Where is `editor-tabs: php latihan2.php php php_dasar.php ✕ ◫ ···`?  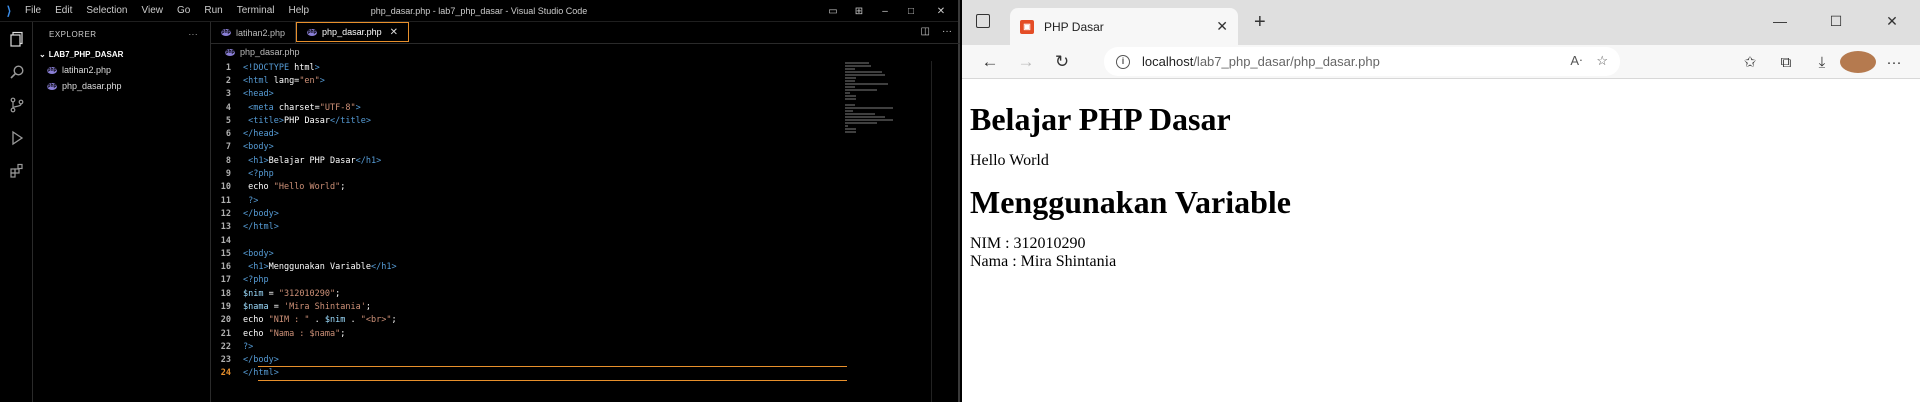
editor-tabs: php latihan2.php php php_dasar.php ✕ ◫ ··· is located at coordinates (585, 33).